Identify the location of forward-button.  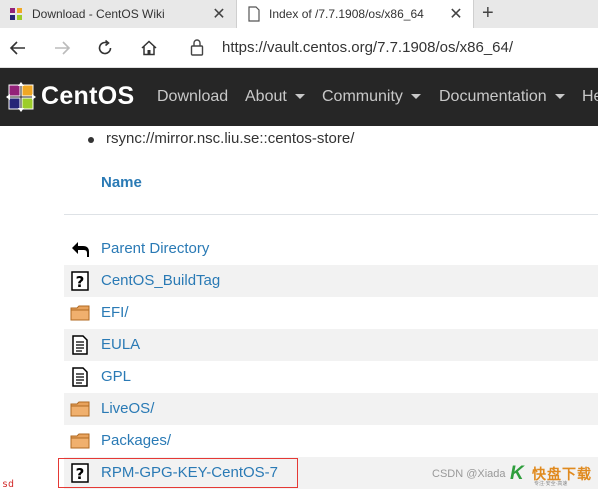
(62, 48).